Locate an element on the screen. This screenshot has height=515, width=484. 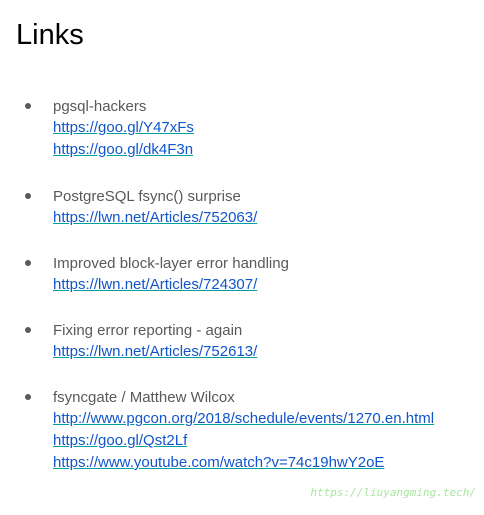
list-item-label: fsyncgate / Matthew Wilcox is located at coordinates (144, 397).